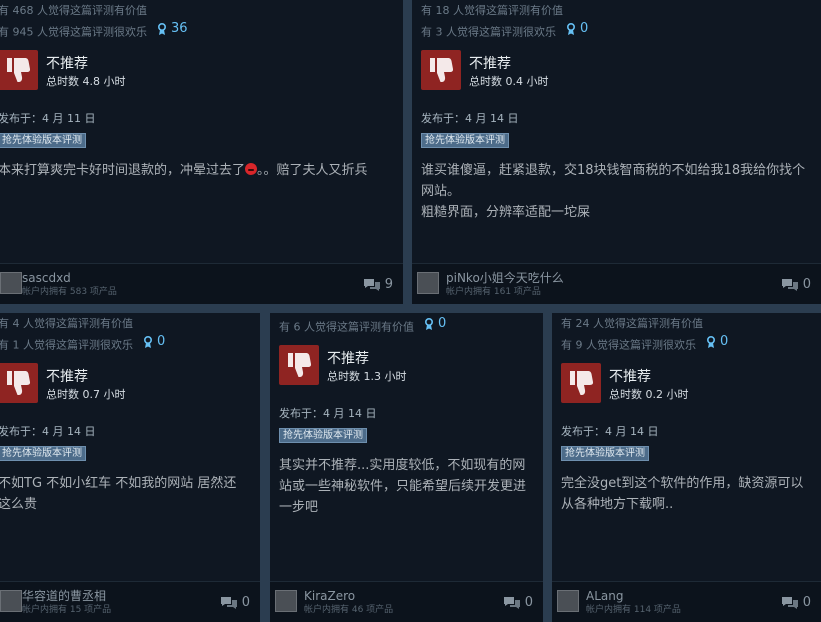  I want to click on recommendation: 不推荐 总时数 1.3 小时, so click(411, 364).